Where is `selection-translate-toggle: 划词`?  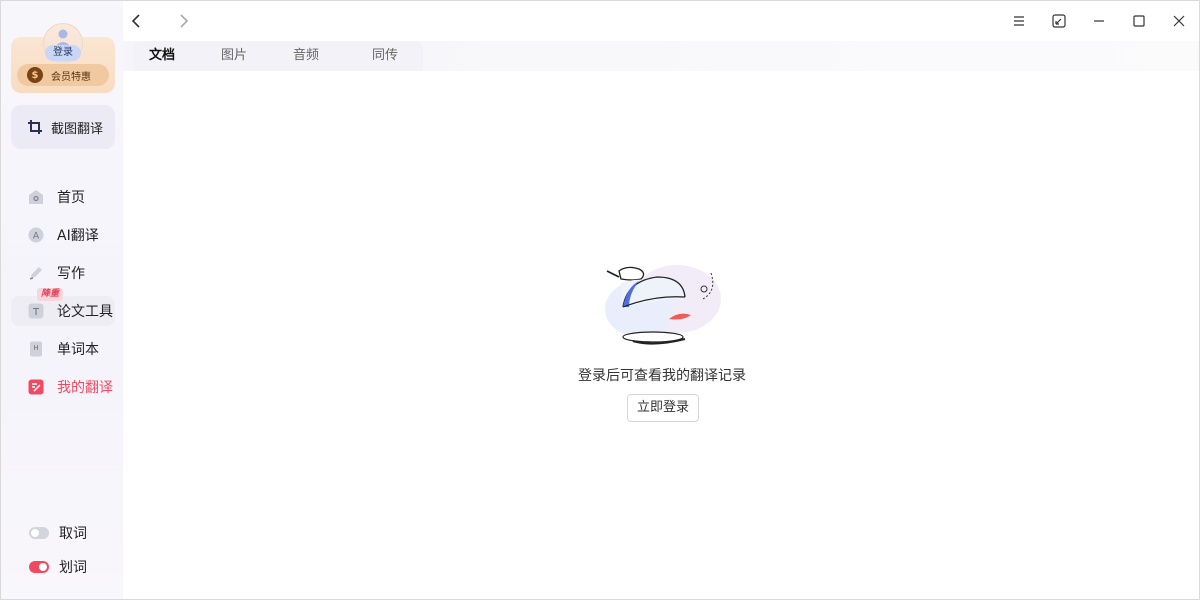 selection-translate-toggle: 划词 is located at coordinates (63, 567).